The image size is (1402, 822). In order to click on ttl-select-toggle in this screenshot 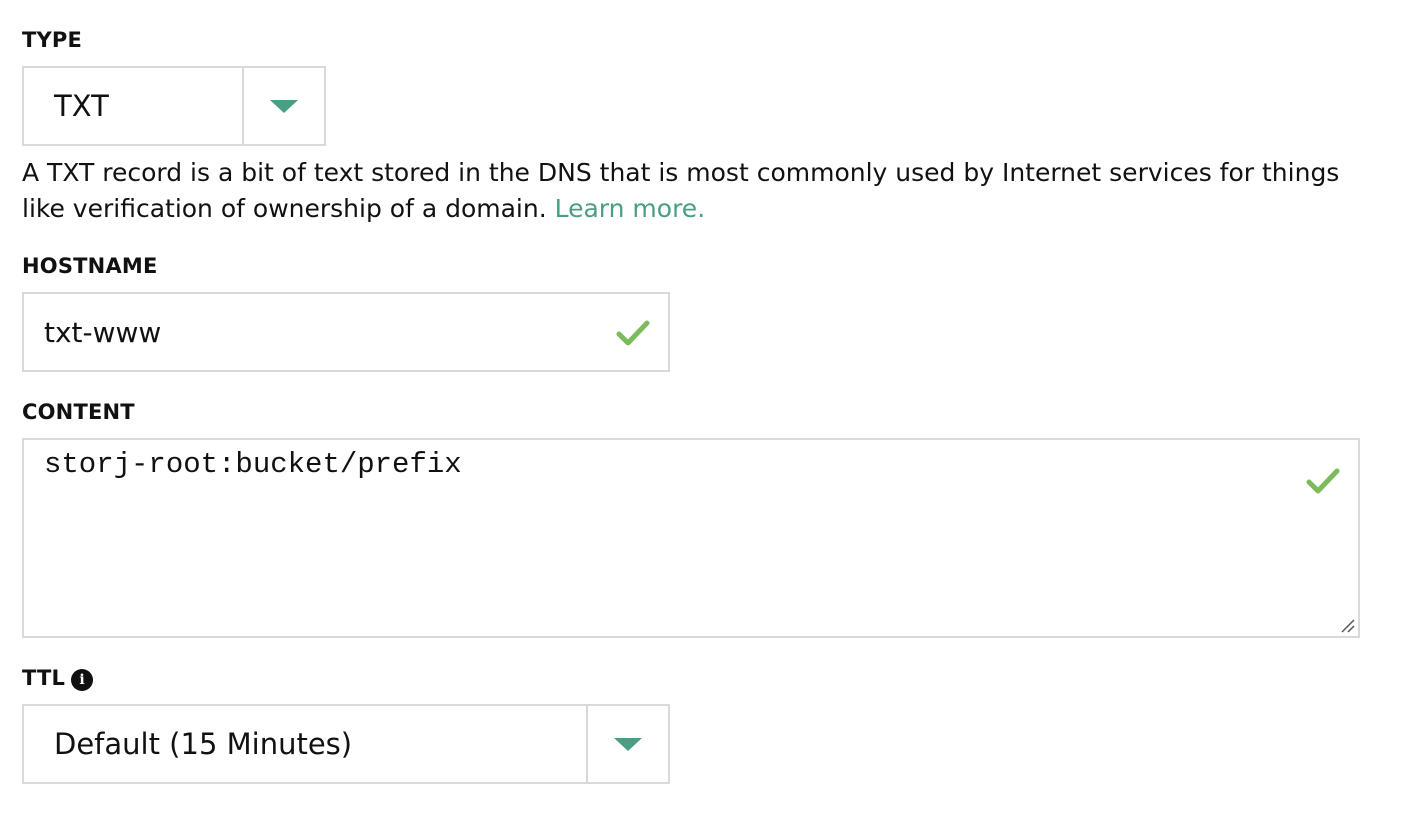, I will do `click(627, 744)`.